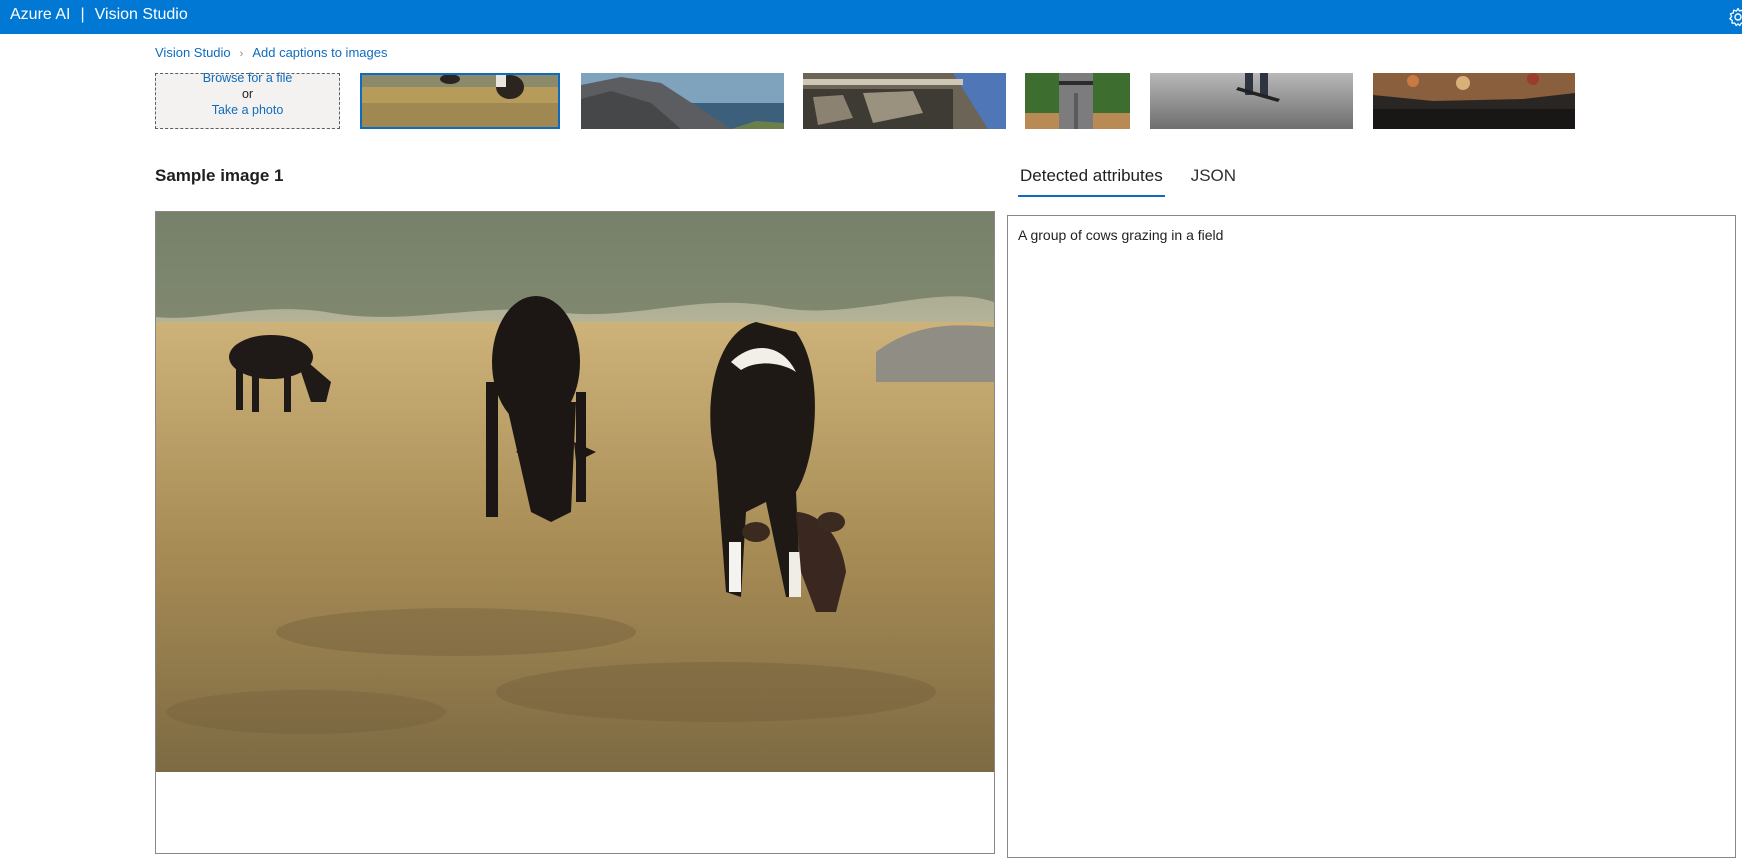 This screenshot has width=1742, height=861. Describe the element at coordinates (871, 17) in the screenshot. I see `top-bar: Azure AI | Vision Studio` at that location.